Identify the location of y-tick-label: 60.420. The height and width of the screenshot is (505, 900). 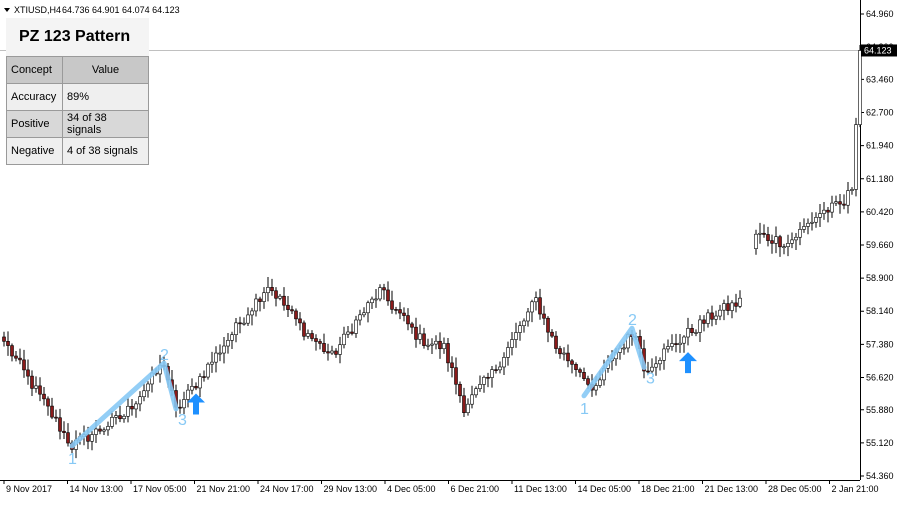
(880, 212).